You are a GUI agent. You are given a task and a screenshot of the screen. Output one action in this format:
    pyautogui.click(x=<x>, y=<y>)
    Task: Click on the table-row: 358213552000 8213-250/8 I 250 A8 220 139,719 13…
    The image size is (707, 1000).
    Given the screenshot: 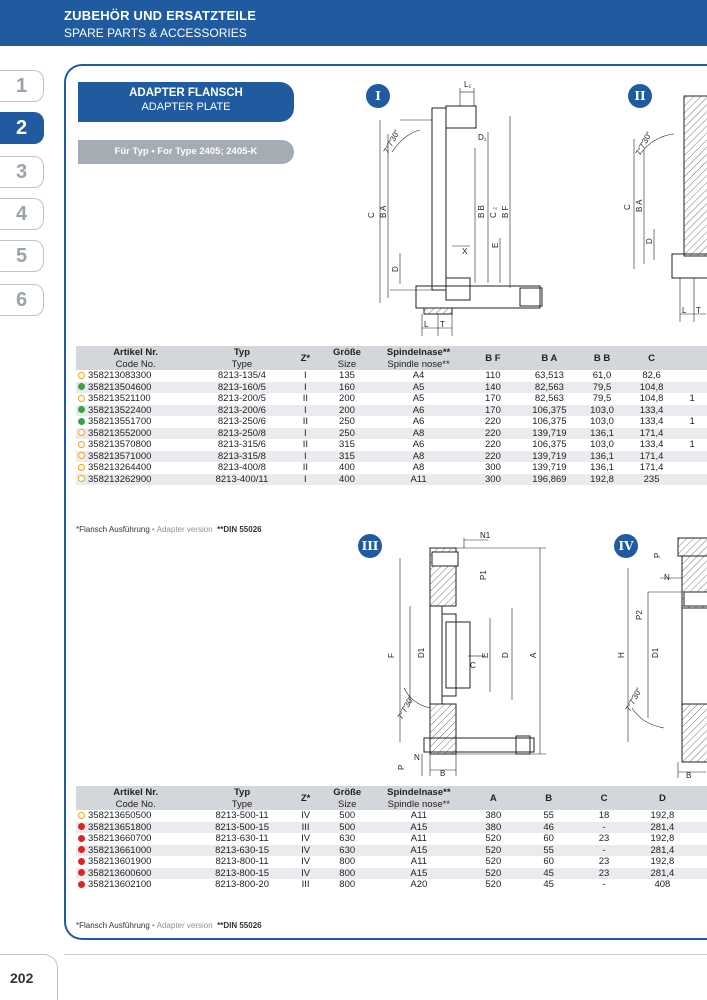 What is the action you would take?
    pyautogui.click(x=391, y=433)
    